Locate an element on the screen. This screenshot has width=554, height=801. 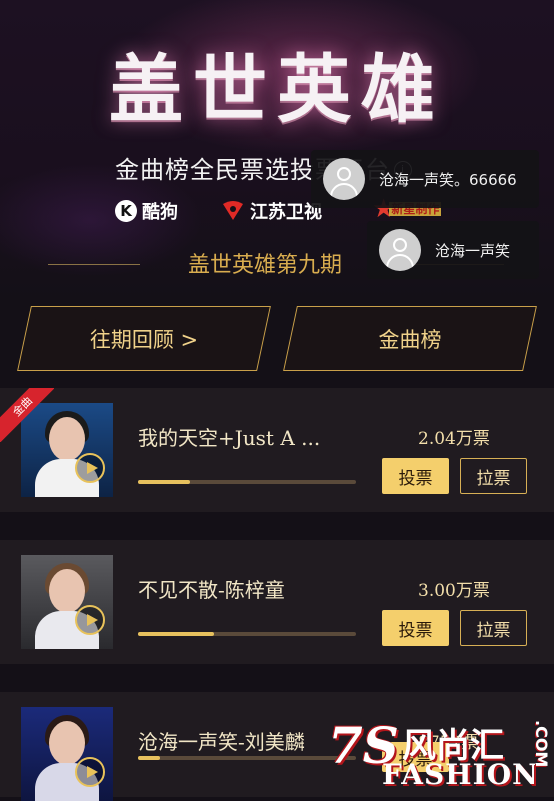
danmaku-bubble: 沧海一声笑。66666 is located at coordinates (425, 179).